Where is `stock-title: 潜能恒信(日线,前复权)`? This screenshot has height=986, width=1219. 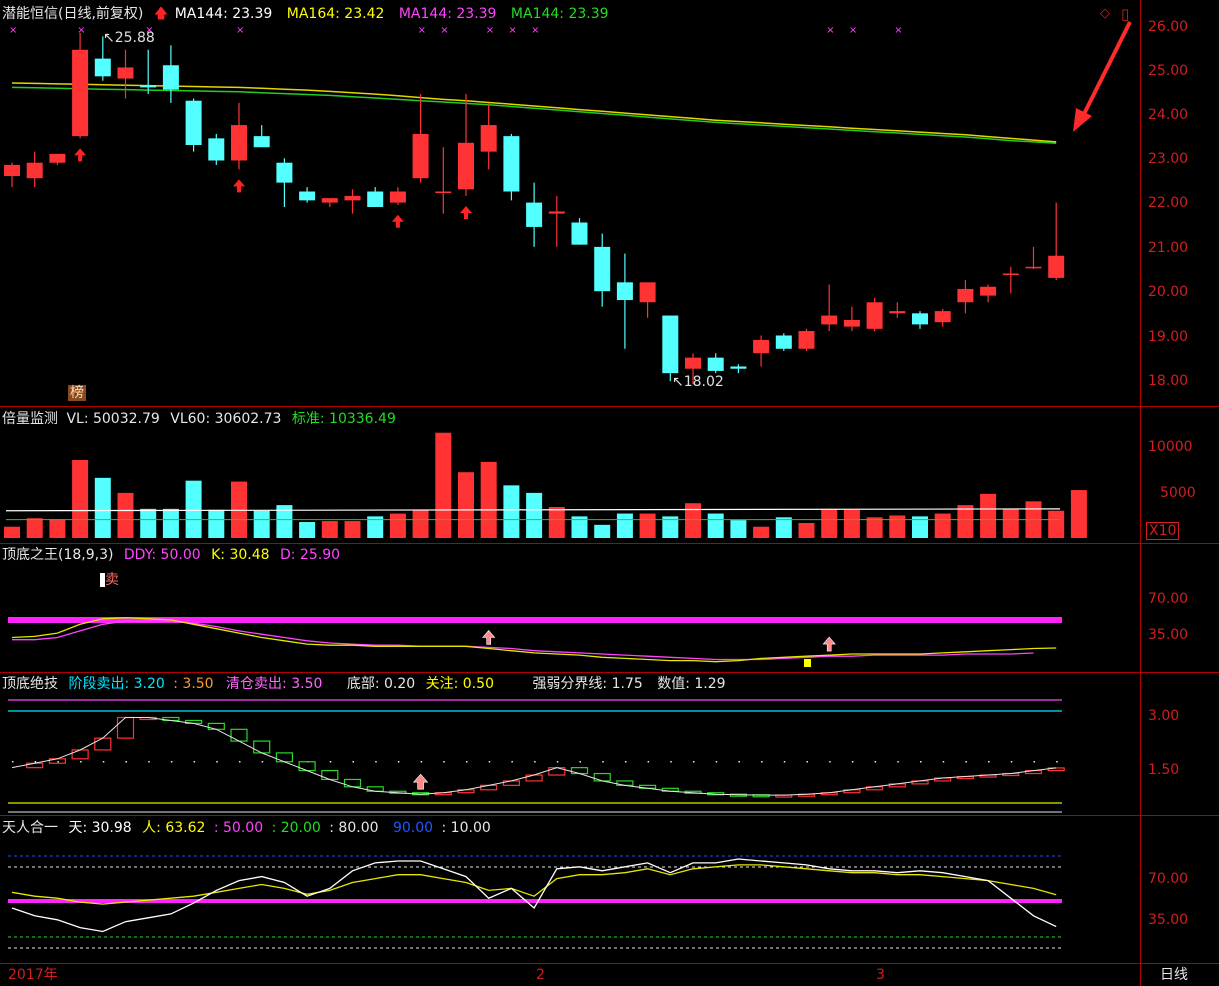 stock-title: 潜能恒信(日线,前复权) is located at coordinates (72, 14).